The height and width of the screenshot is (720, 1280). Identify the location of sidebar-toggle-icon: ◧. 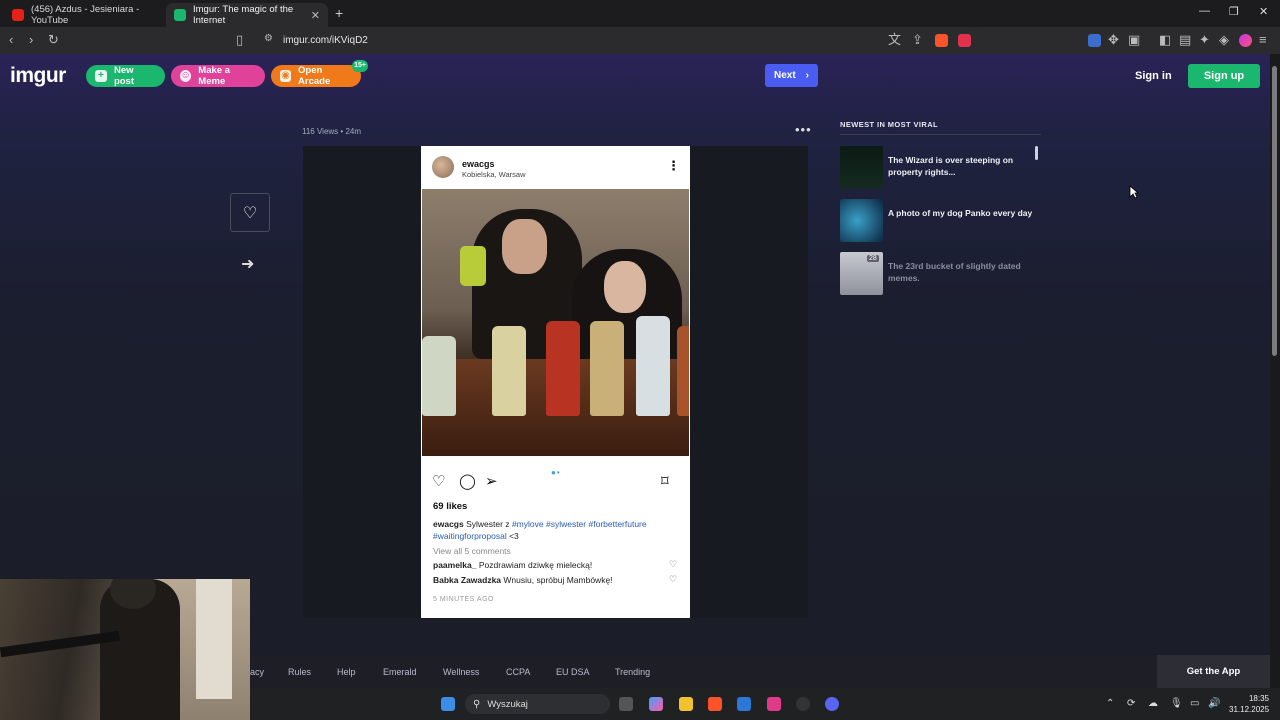
(1165, 40).